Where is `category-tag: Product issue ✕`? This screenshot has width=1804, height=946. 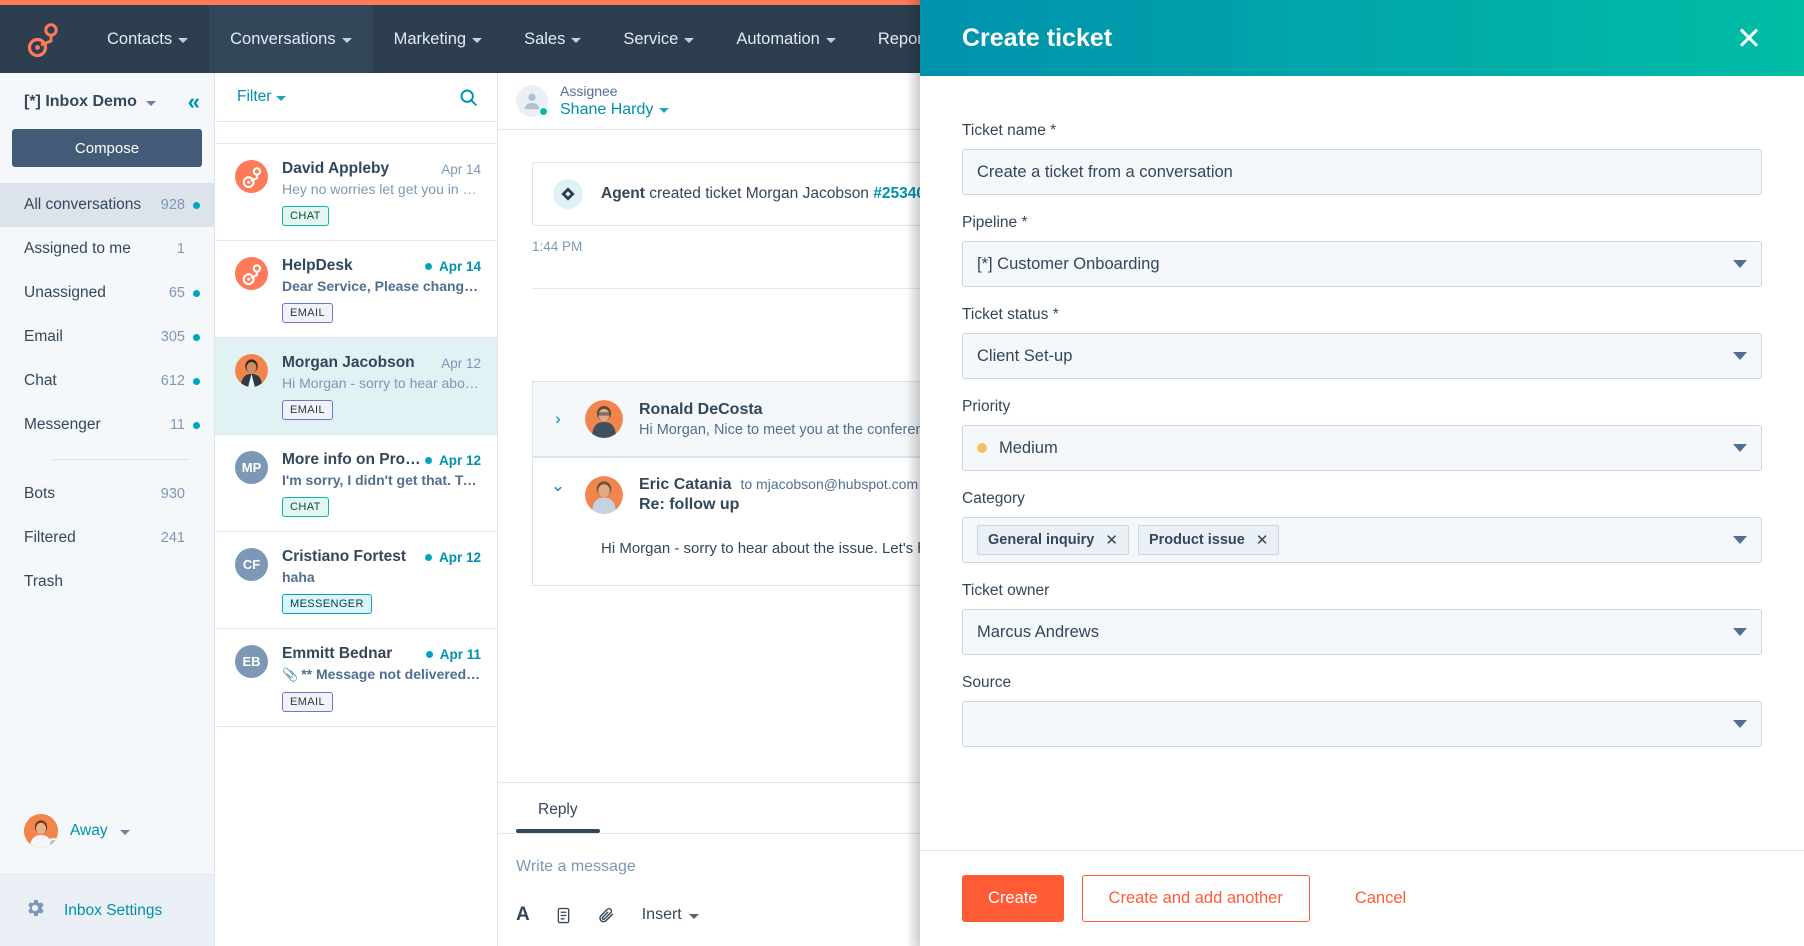
category-tag: Product issue ✕ is located at coordinates (1208, 540).